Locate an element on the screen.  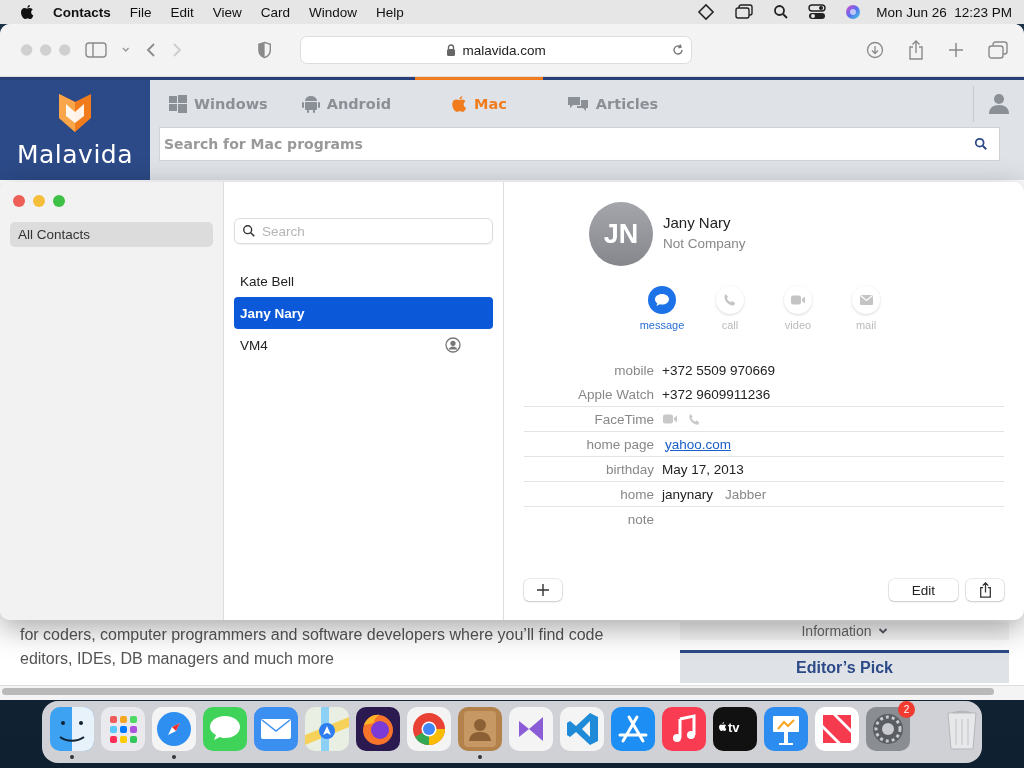
field-label: Apple Watch is located at coordinates (615, 394).